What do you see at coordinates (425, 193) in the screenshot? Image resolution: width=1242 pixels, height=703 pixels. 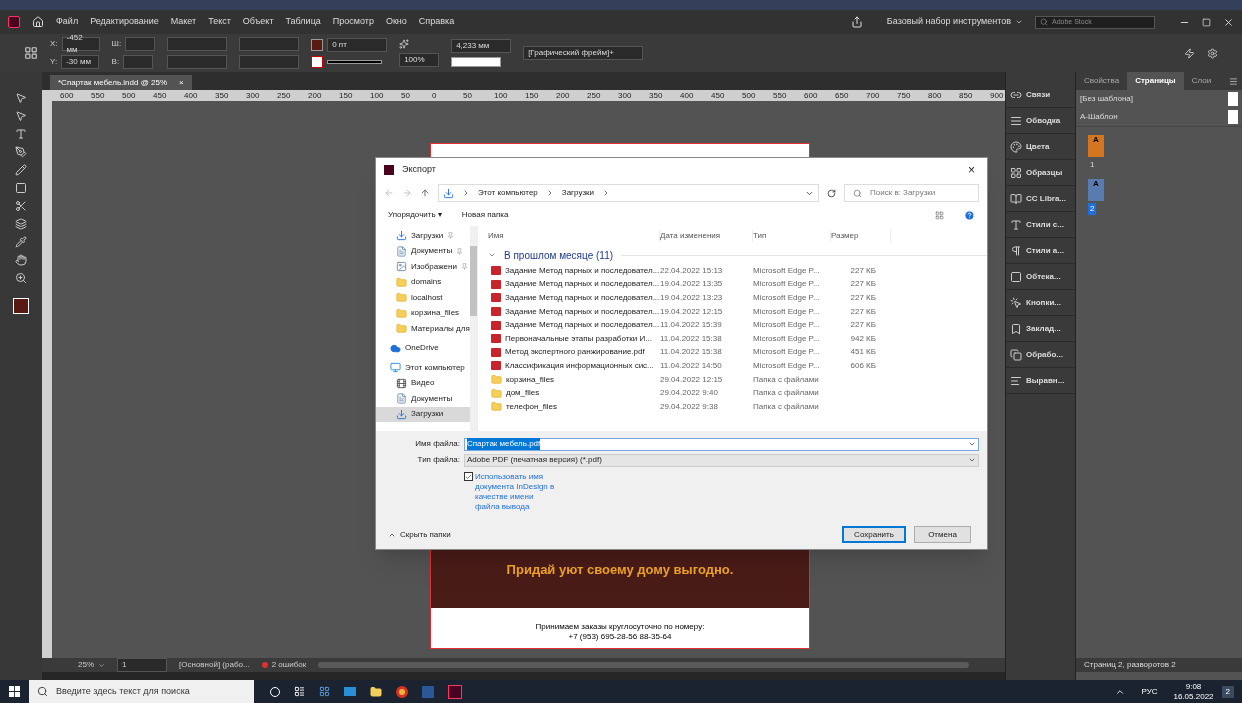 I see `up-icon` at bounding box center [425, 193].